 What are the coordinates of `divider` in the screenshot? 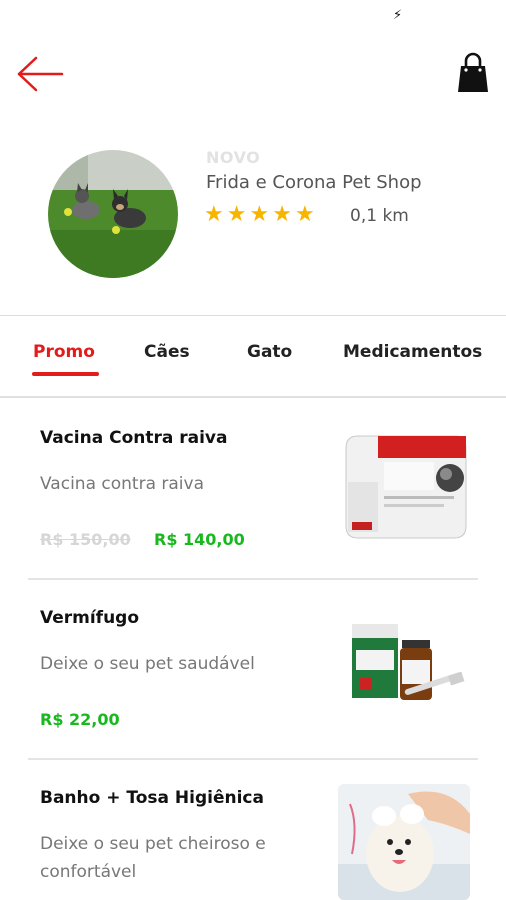 It's located at (253, 397).